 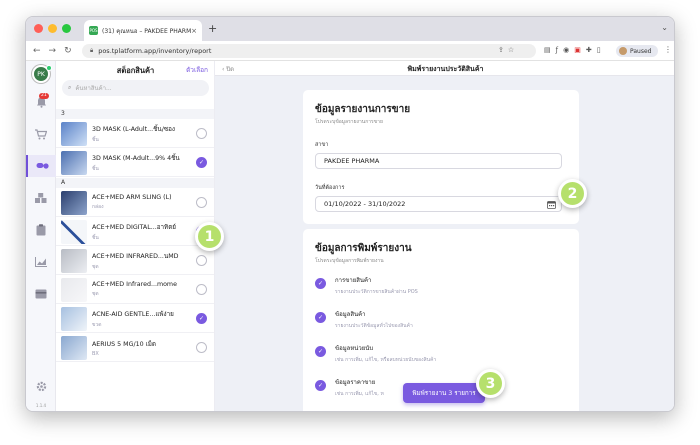 I want to click on app-version: 1.1.4, so click(x=41, y=405).